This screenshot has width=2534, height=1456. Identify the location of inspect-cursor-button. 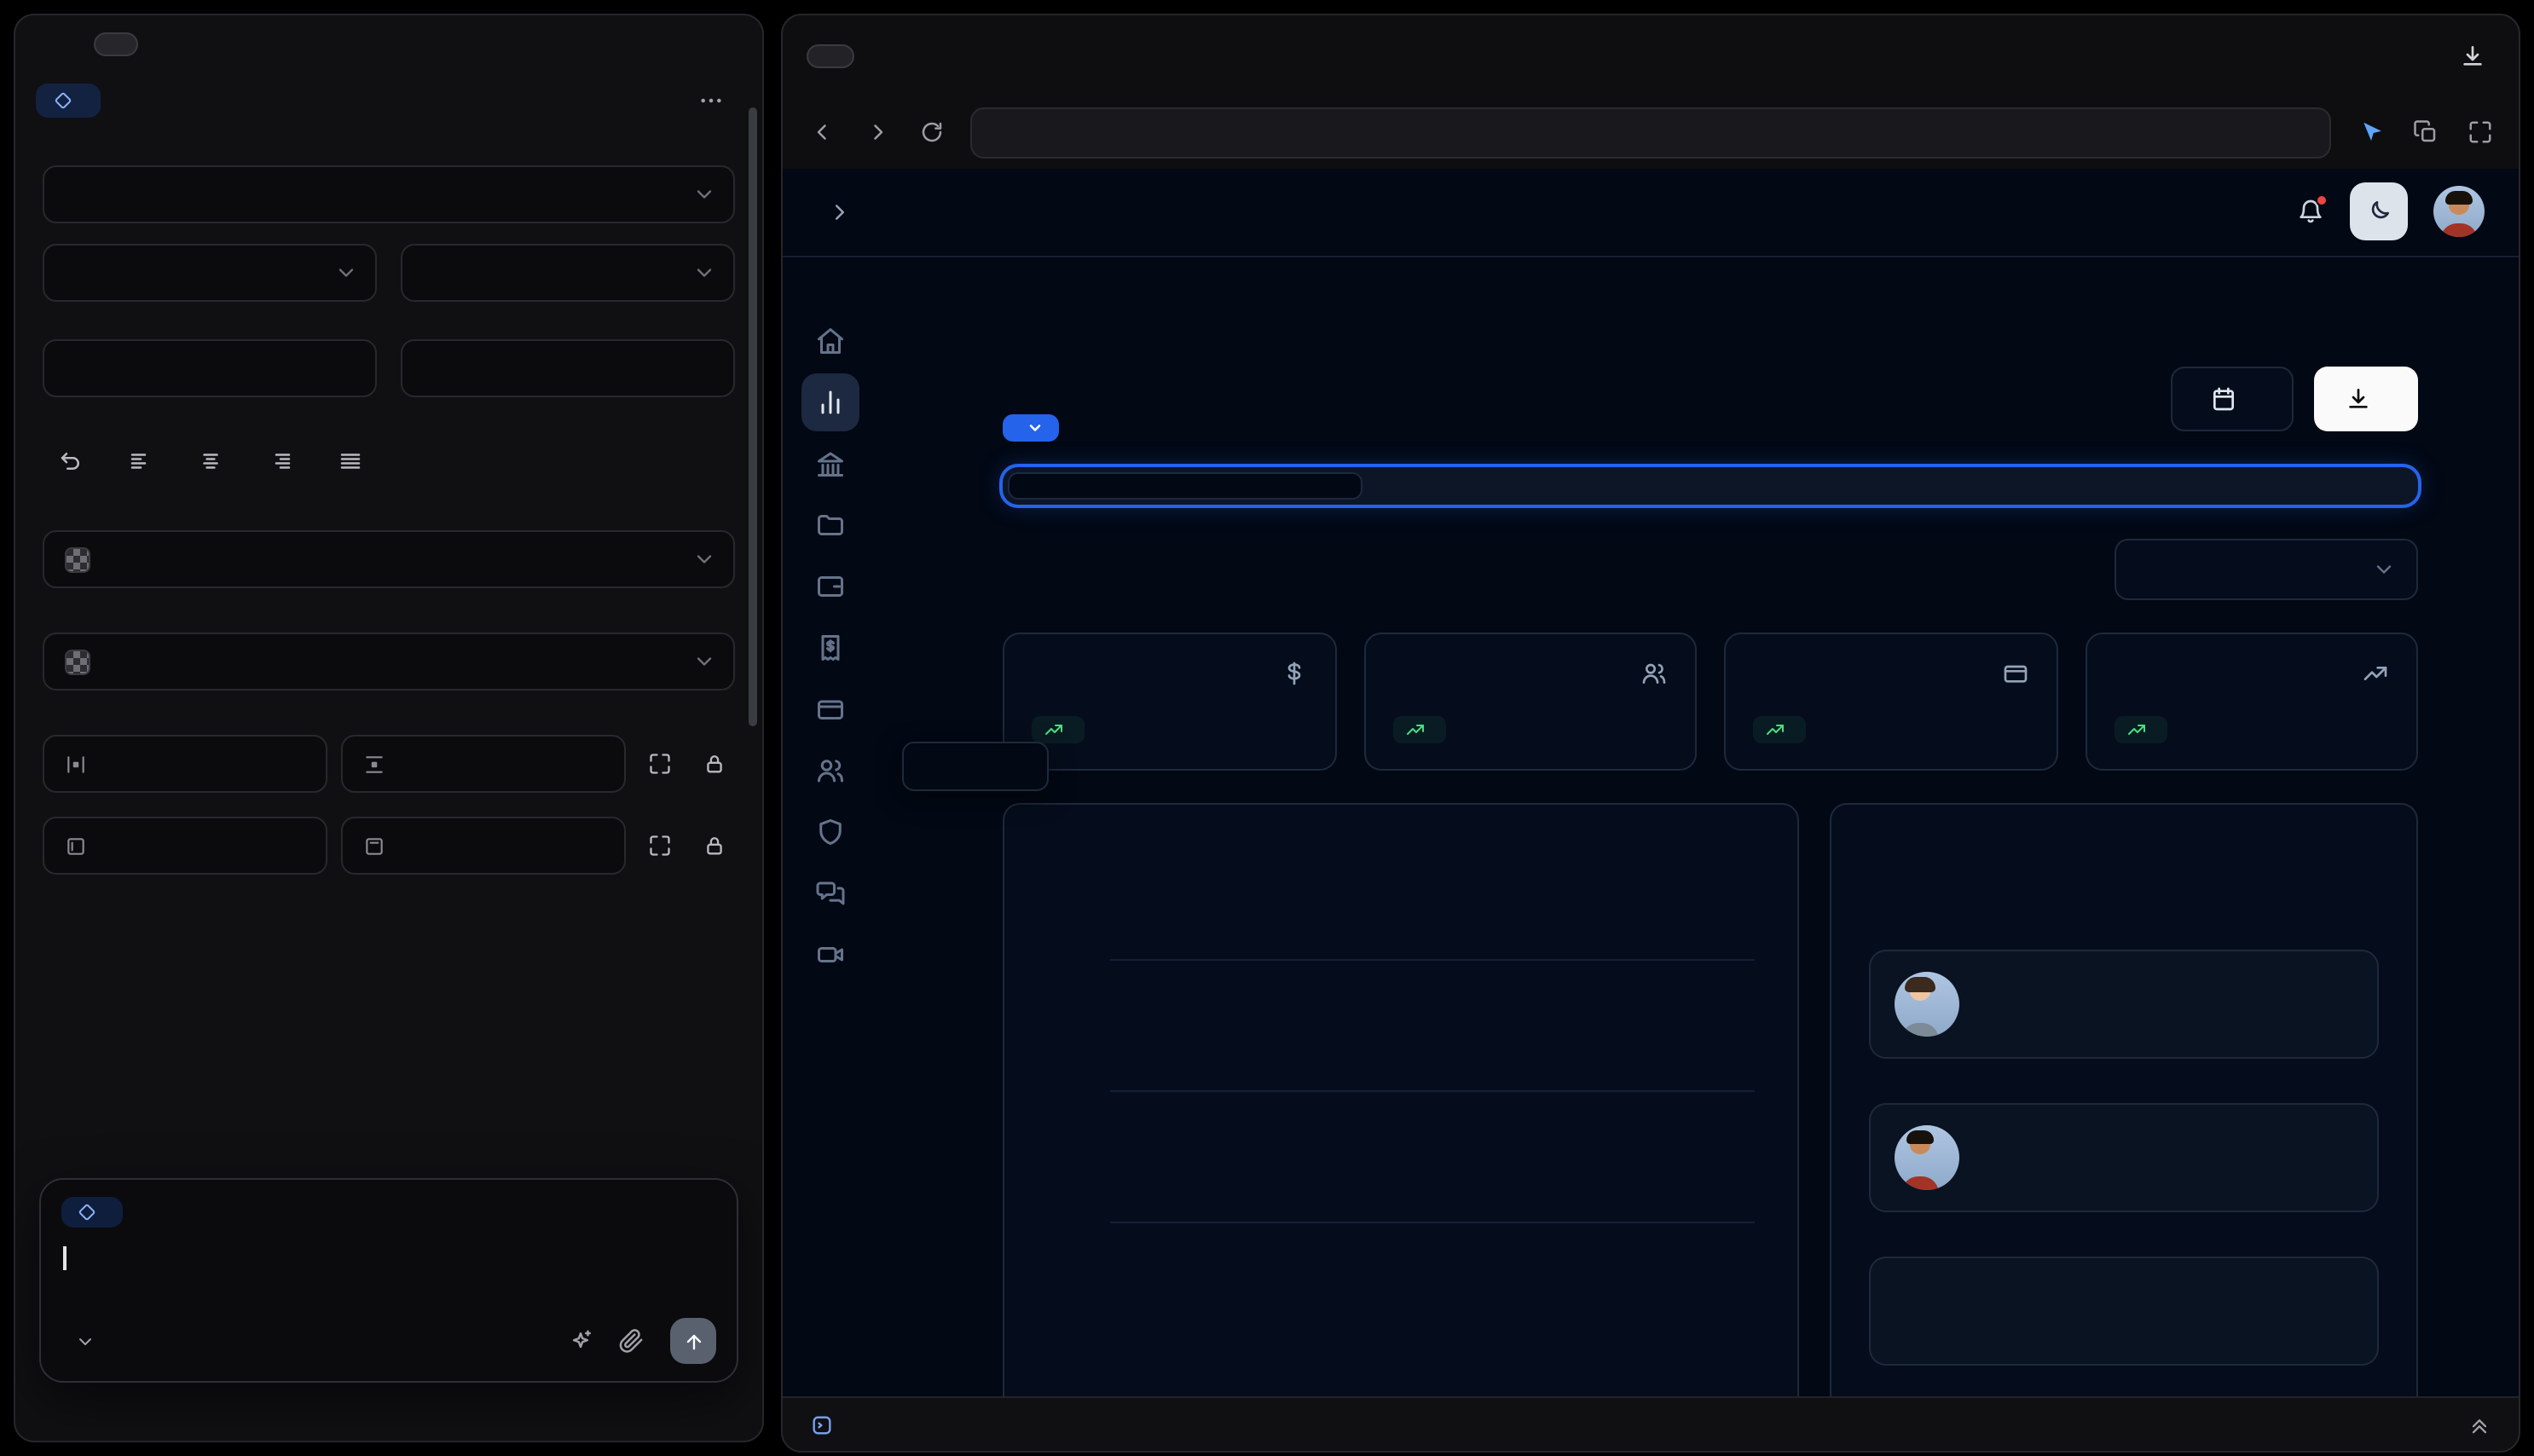
(2370, 133).